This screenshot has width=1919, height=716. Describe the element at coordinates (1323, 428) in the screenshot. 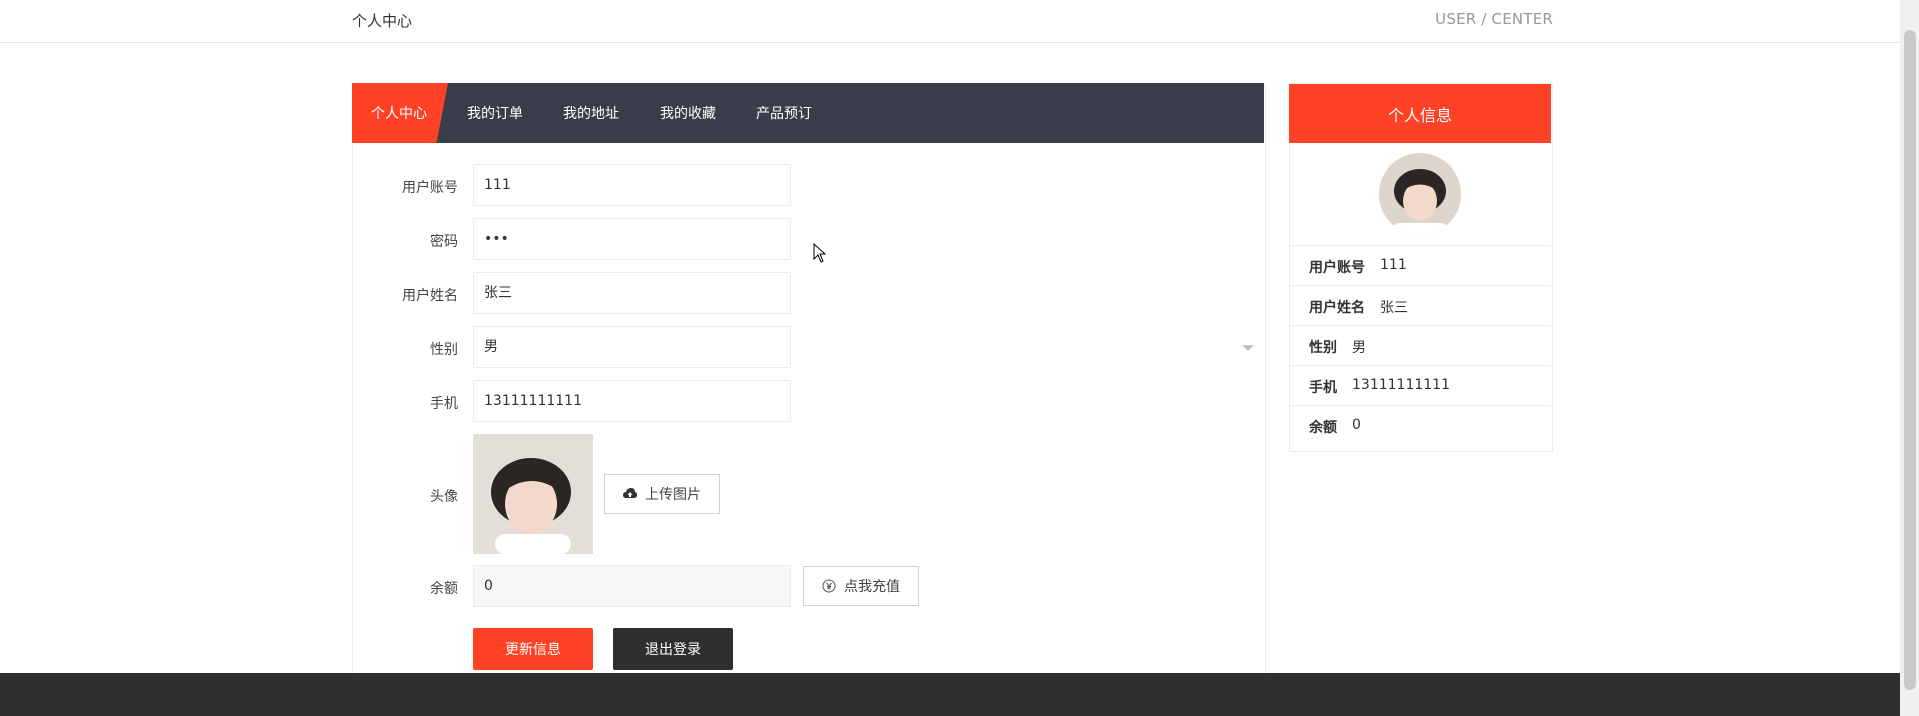

I see `profile-balance-label: 余额` at that location.